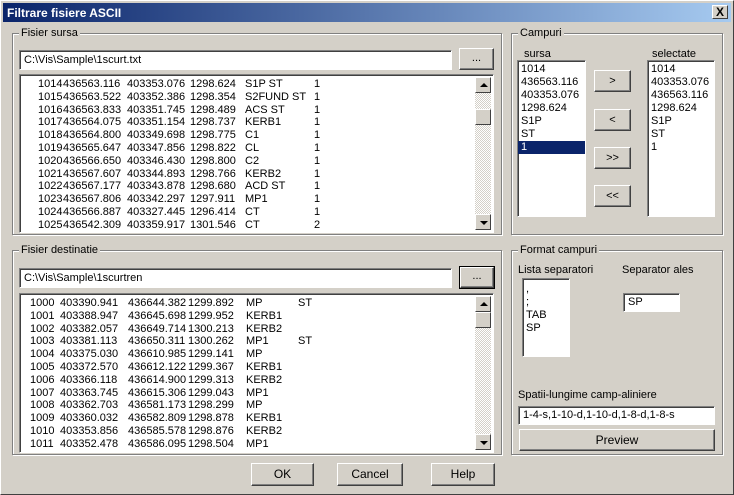 This screenshot has height=495, width=734. What do you see at coordinates (92, 84) in the screenshot?
I see `list-item-cell: 436563.116` at bounding box center [92, 84].